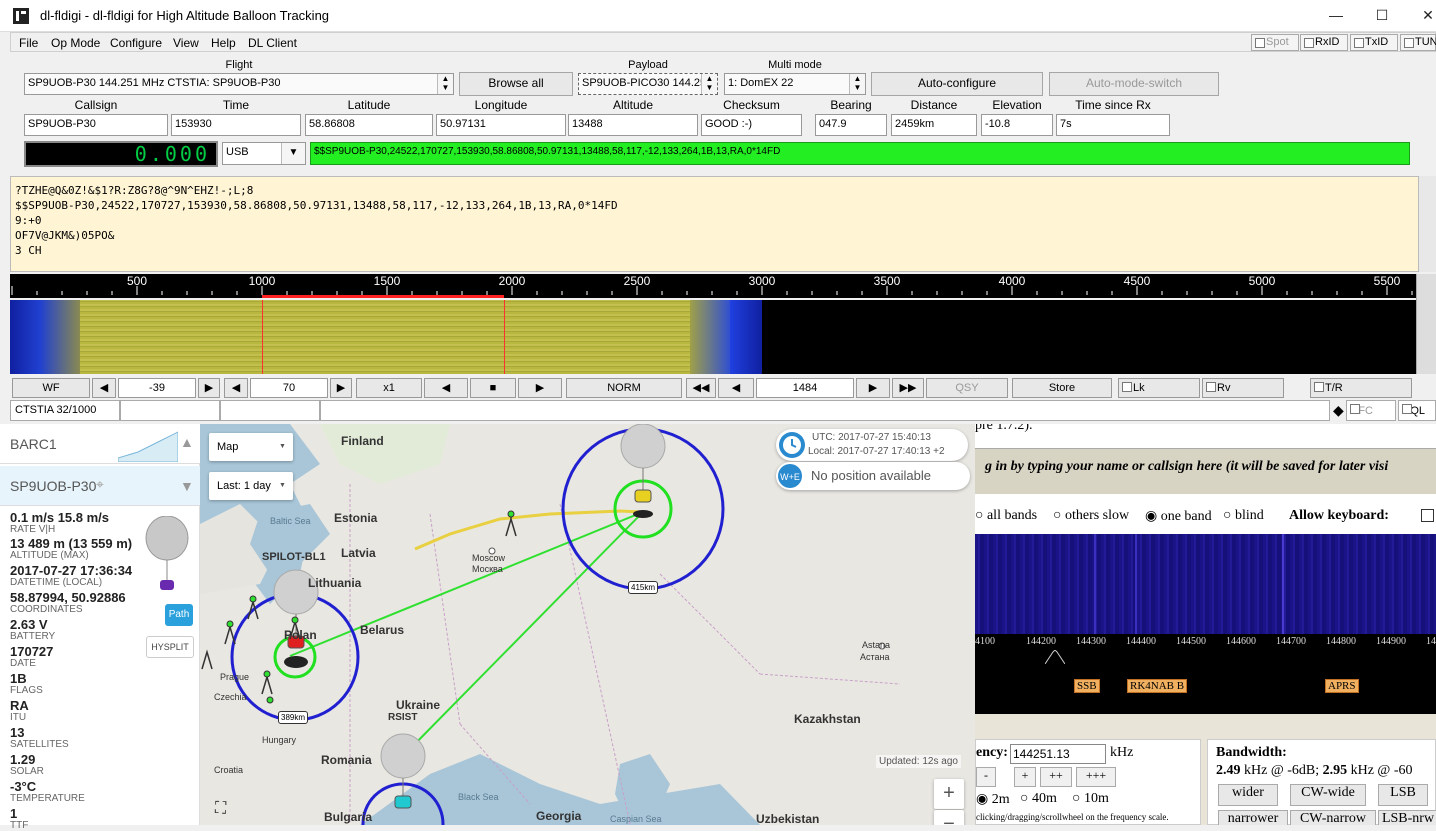  I want to click on ampl-down-button: ◀, so click(236, 388).